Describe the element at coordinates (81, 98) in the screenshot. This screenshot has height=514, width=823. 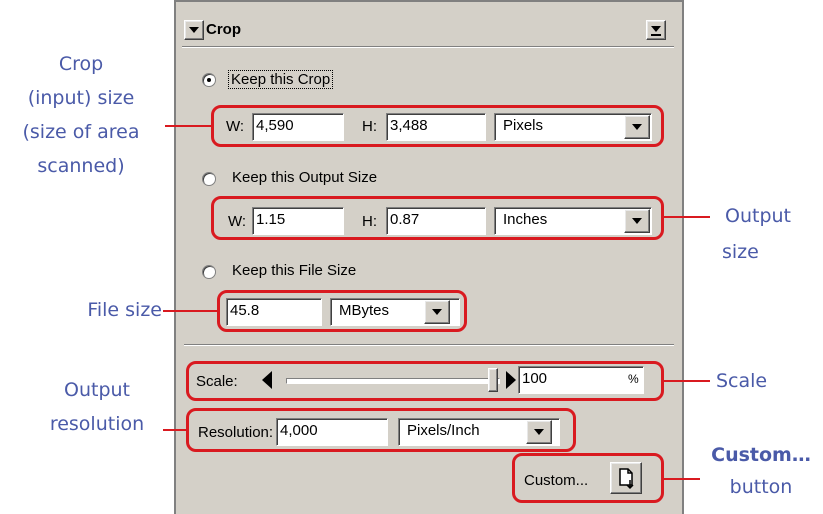
I see `crop-size-annotation-line: (input) size` at that location.